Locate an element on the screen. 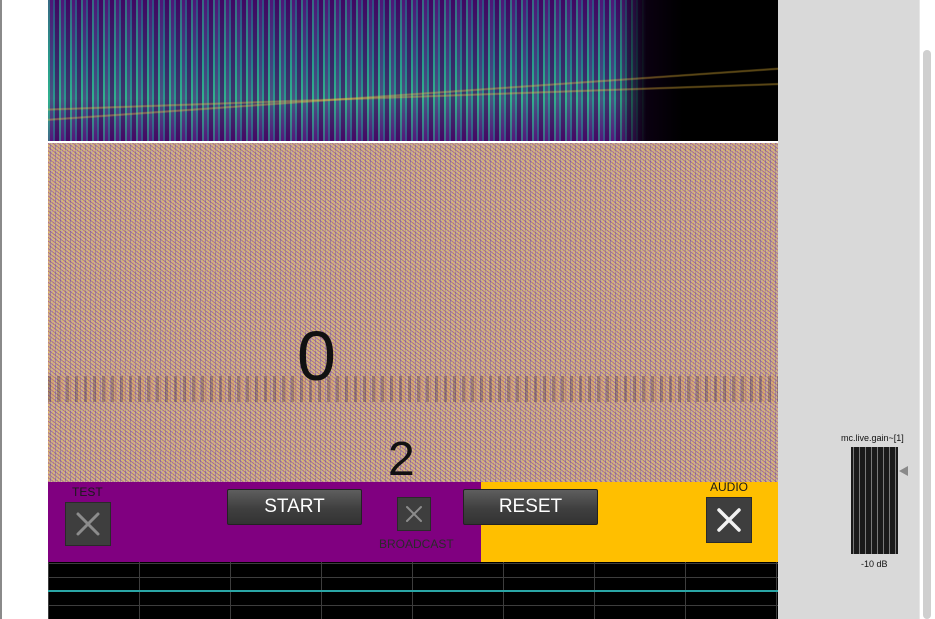  scope-trace is located at coordinates (413, 591).